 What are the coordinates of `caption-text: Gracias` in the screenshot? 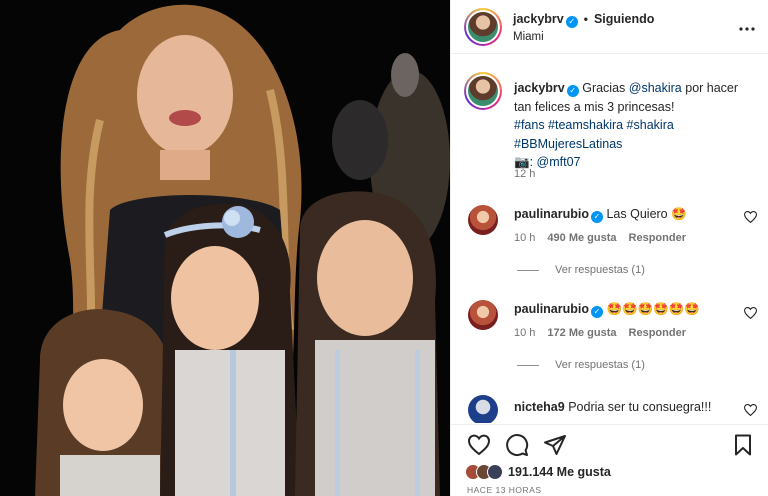 It's located at (605, 88).